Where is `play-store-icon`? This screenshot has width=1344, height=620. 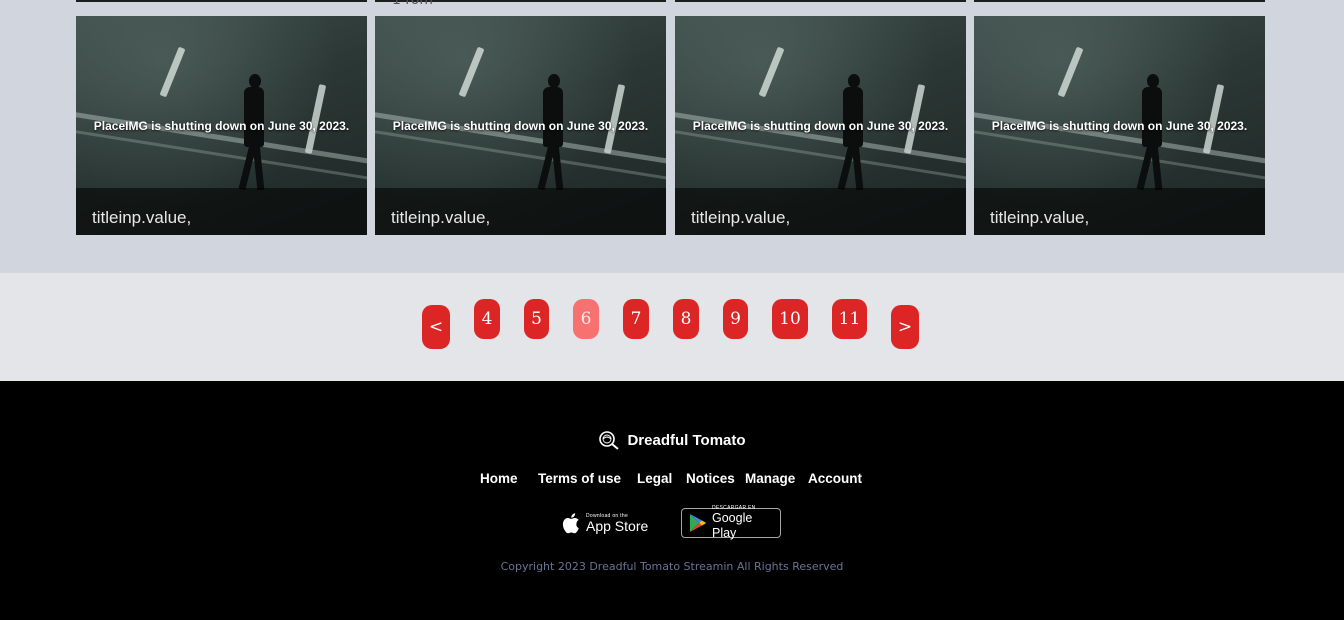 play-store-icon is located at coordinates (697, 523).